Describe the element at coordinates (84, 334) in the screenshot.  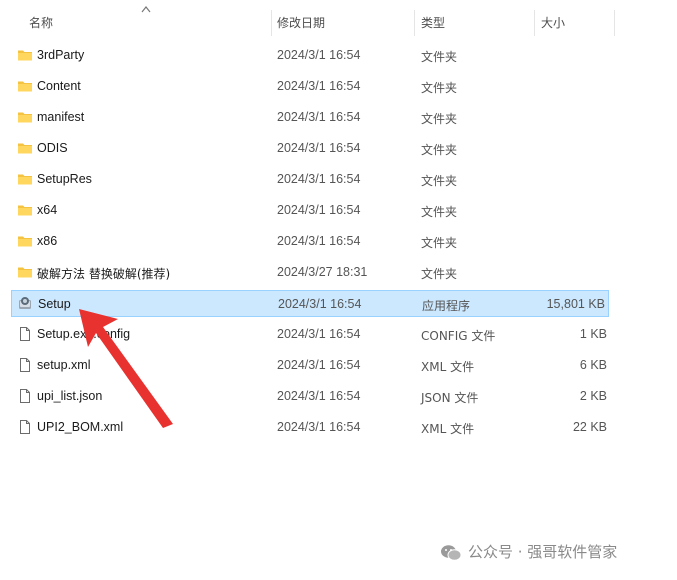
I see `file-name: Setup.exe.config` at that location.